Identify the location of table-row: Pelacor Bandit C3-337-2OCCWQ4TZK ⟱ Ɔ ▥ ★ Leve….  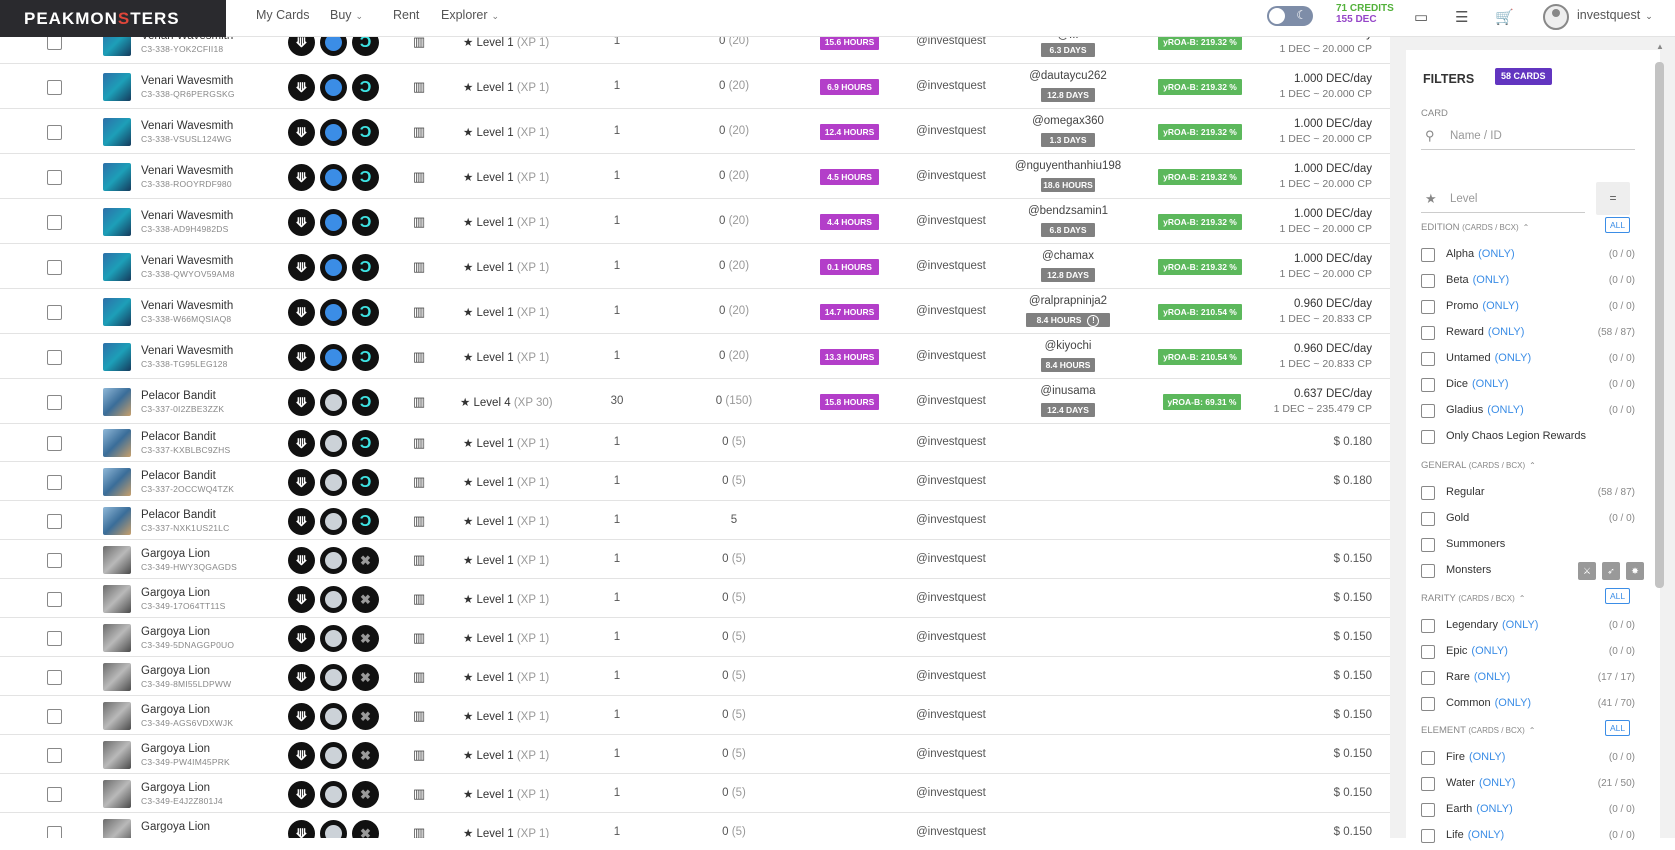
(695, 481).